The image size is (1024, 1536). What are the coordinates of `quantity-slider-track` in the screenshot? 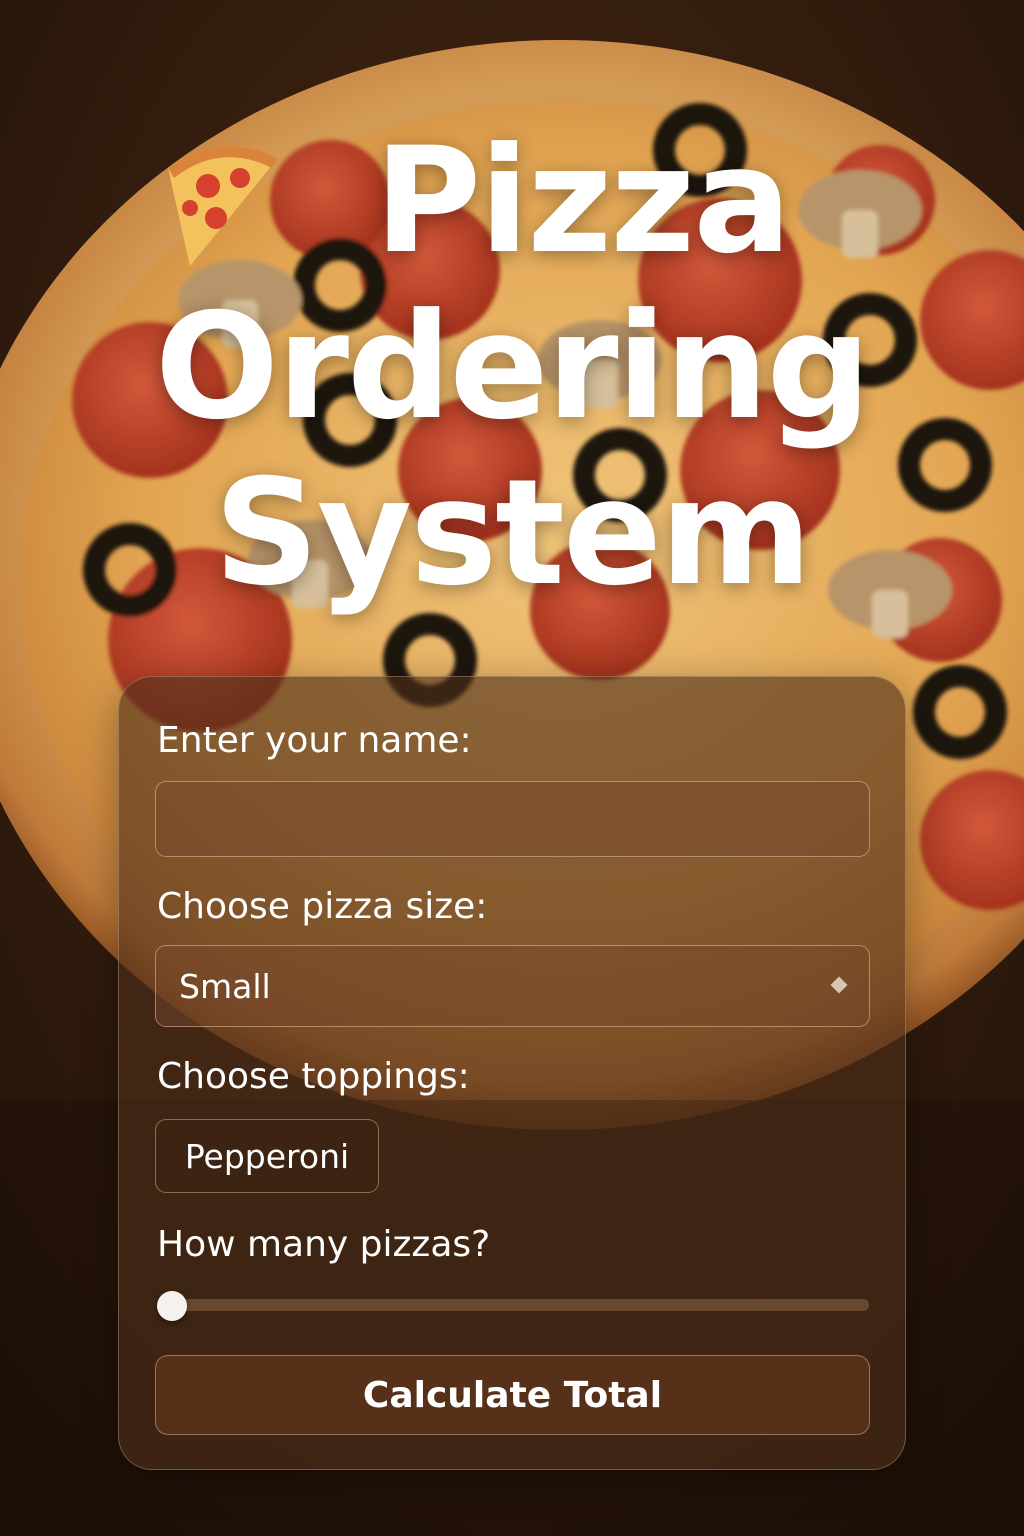 It's located at (514, 1305).